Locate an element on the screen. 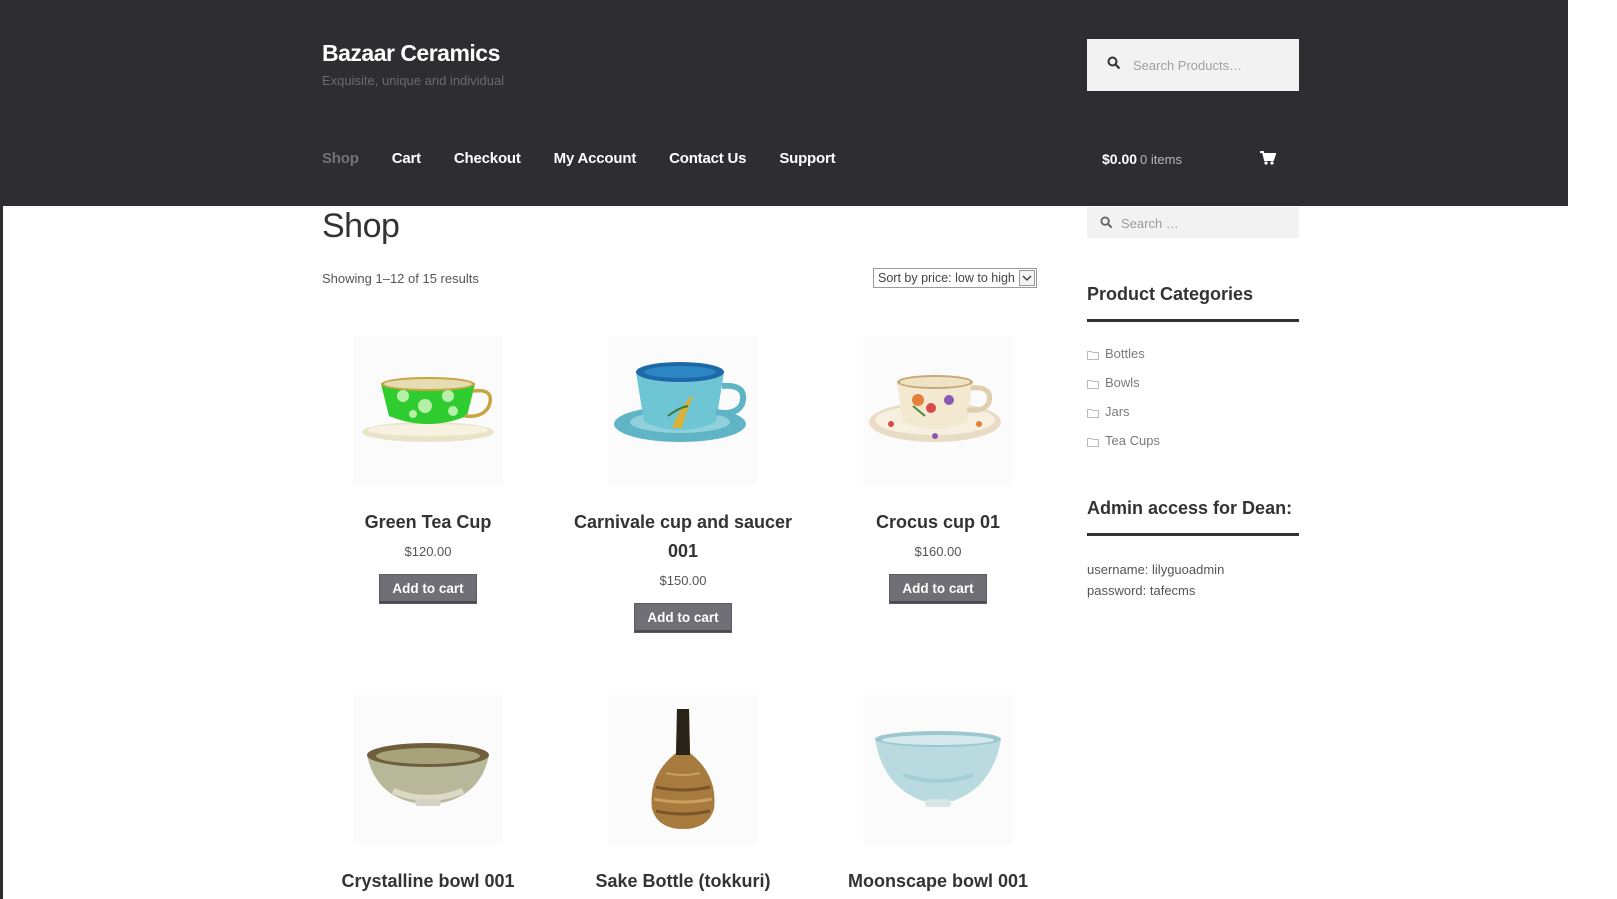 This screenshot has height=899, width=1617. header-product-search is located at coordinates (1193, 65).